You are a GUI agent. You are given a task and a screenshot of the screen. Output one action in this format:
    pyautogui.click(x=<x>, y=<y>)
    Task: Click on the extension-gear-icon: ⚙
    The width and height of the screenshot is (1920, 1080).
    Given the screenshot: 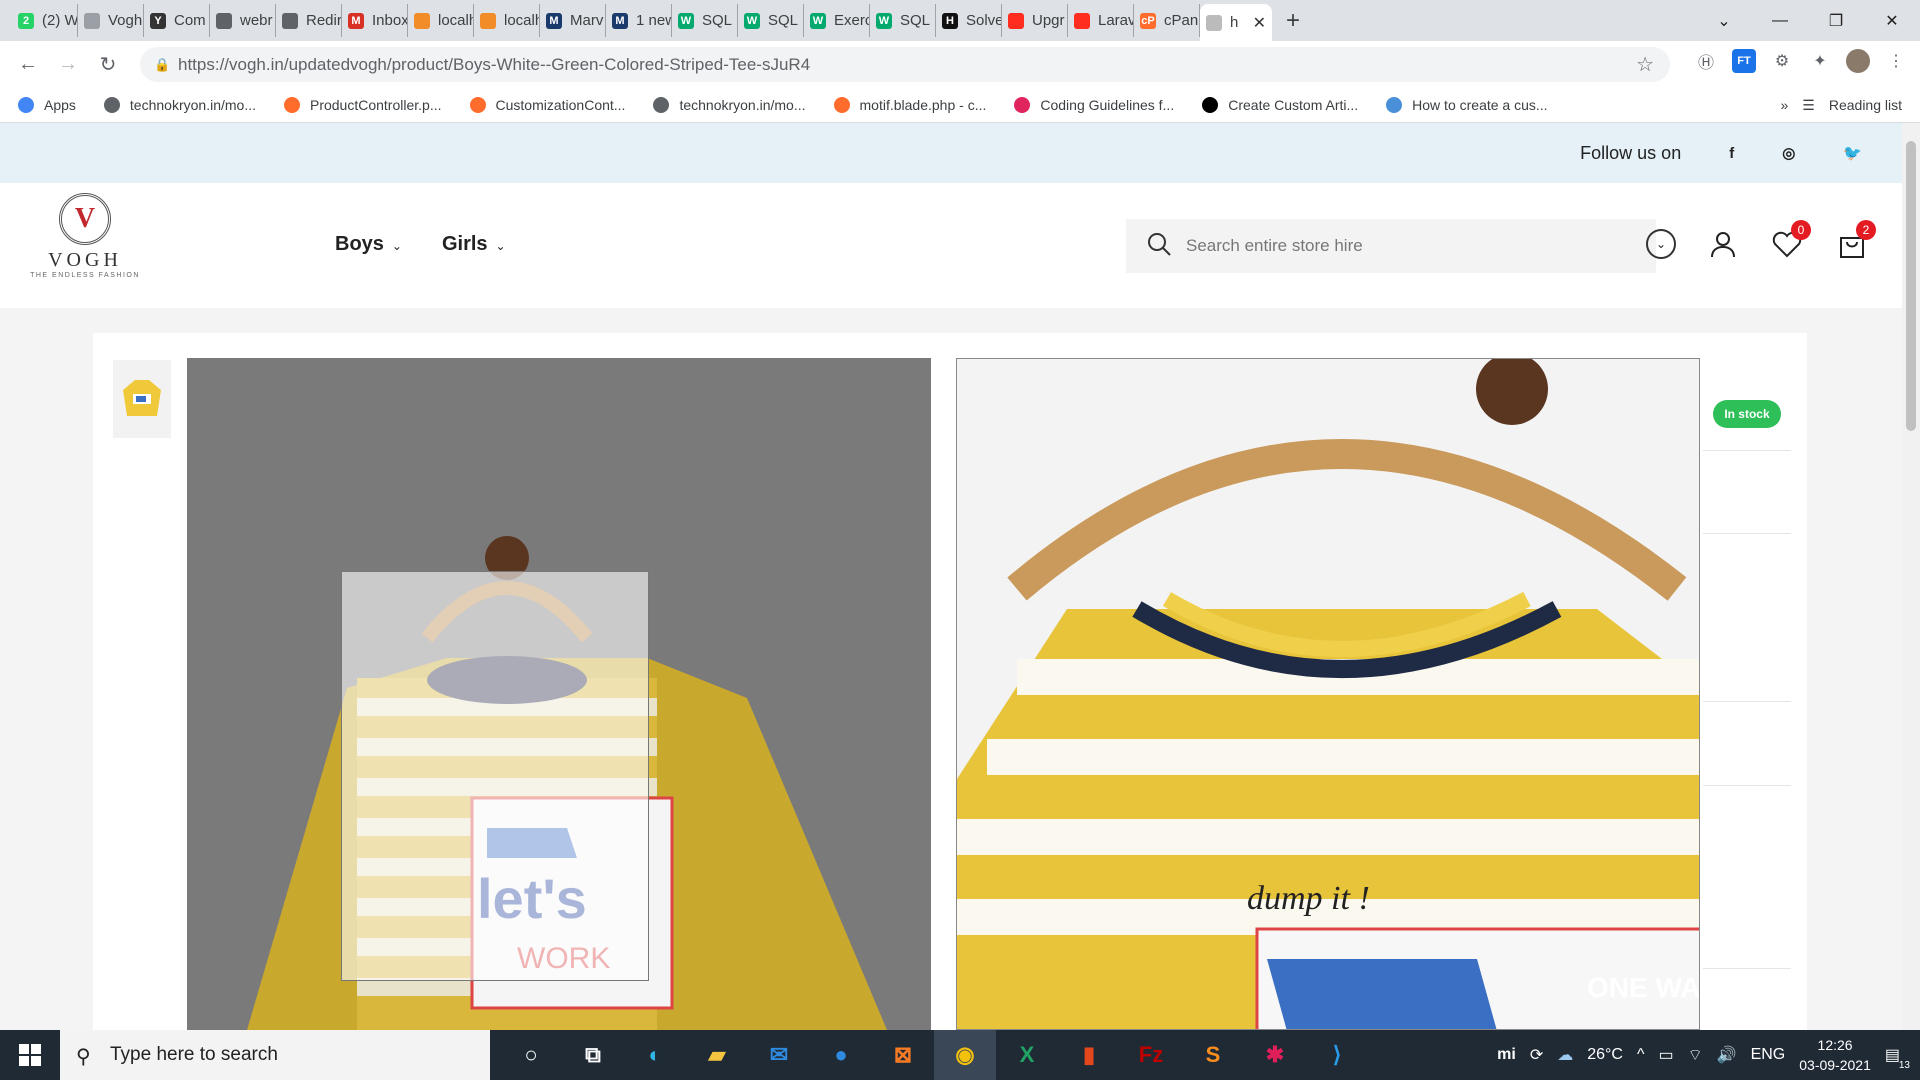 What is the action you would take?
    pyautogui.click(x=1782, y=61)
    